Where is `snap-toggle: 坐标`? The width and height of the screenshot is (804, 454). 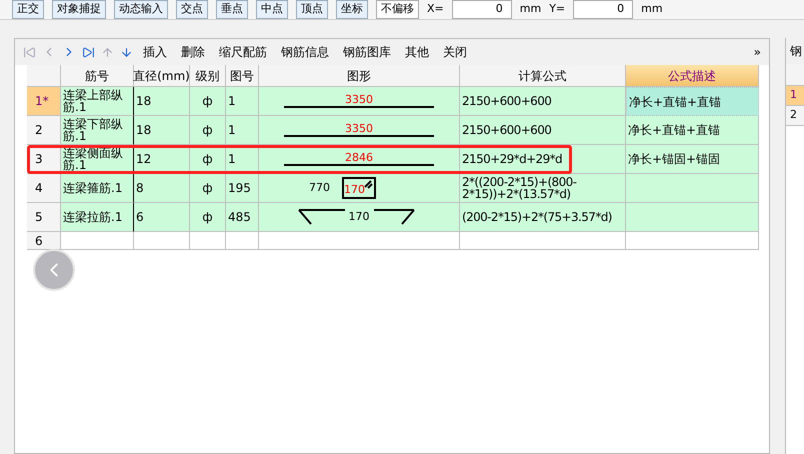 snap-toggle: 坐标 is located at coordinates (352, 9).